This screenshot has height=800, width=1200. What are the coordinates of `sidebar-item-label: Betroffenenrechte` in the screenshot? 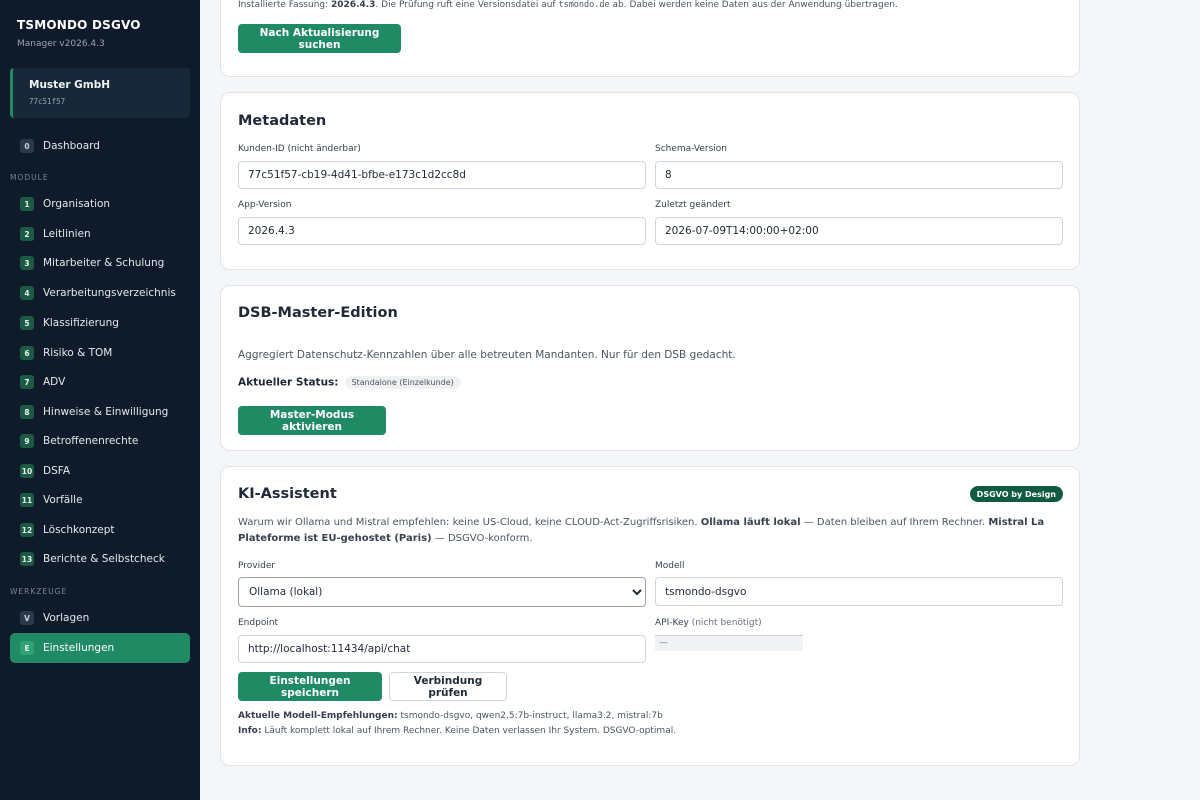 It's located at (91, 441).